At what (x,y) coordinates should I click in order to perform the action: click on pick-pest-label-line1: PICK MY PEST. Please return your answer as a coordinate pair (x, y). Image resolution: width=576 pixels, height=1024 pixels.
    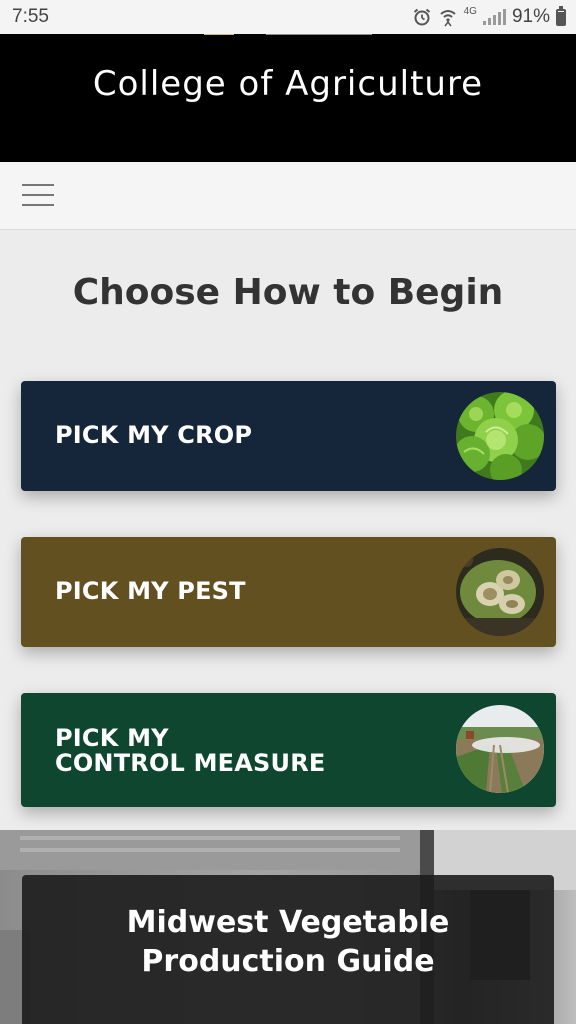
    Looking at the image, I should click on (150, 591).